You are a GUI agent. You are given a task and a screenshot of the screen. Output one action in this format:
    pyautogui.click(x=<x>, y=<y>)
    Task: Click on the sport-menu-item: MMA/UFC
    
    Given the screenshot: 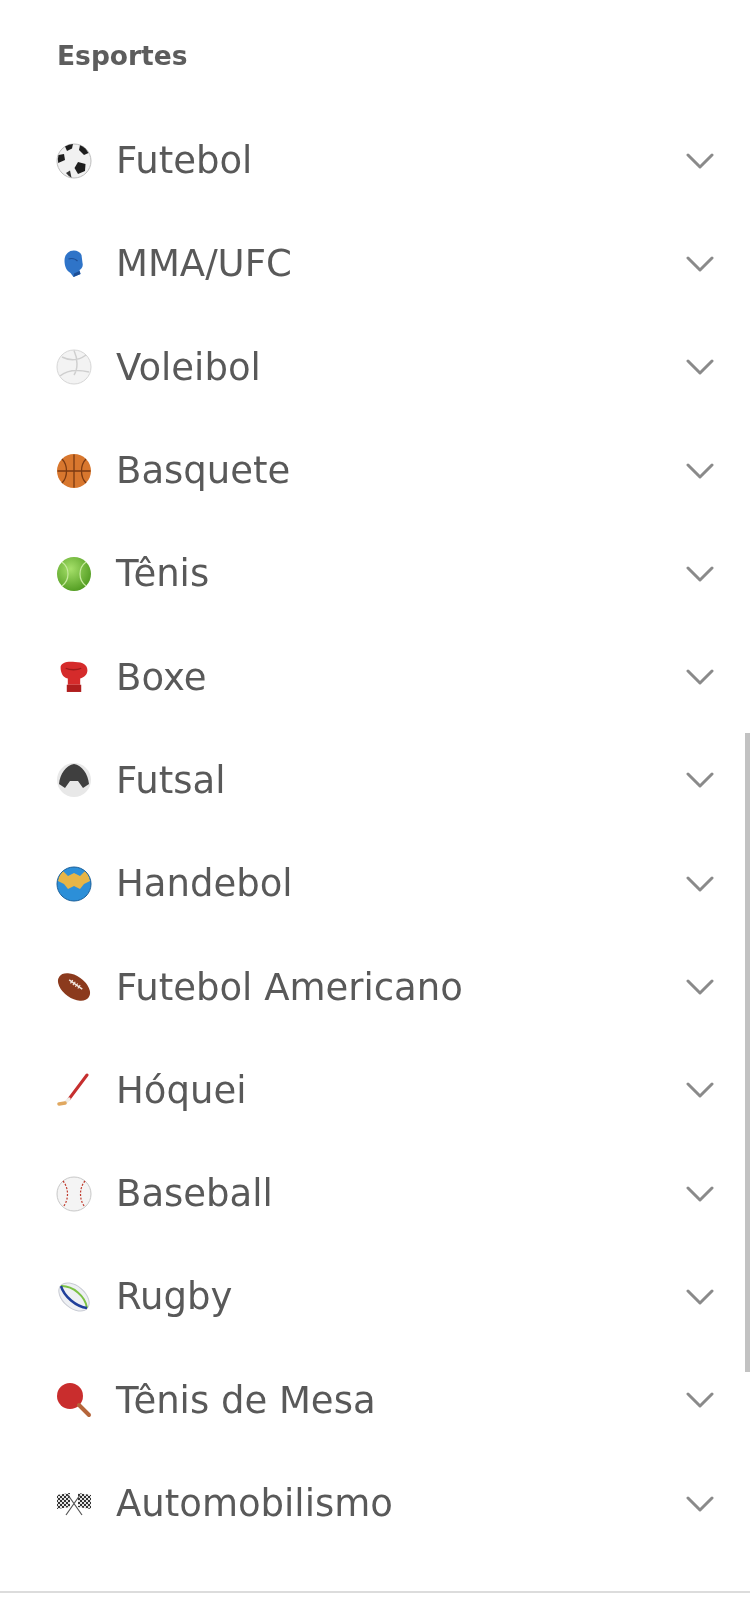 What is the action you would take?
    pyautogui.click(x=384, y=264)
    